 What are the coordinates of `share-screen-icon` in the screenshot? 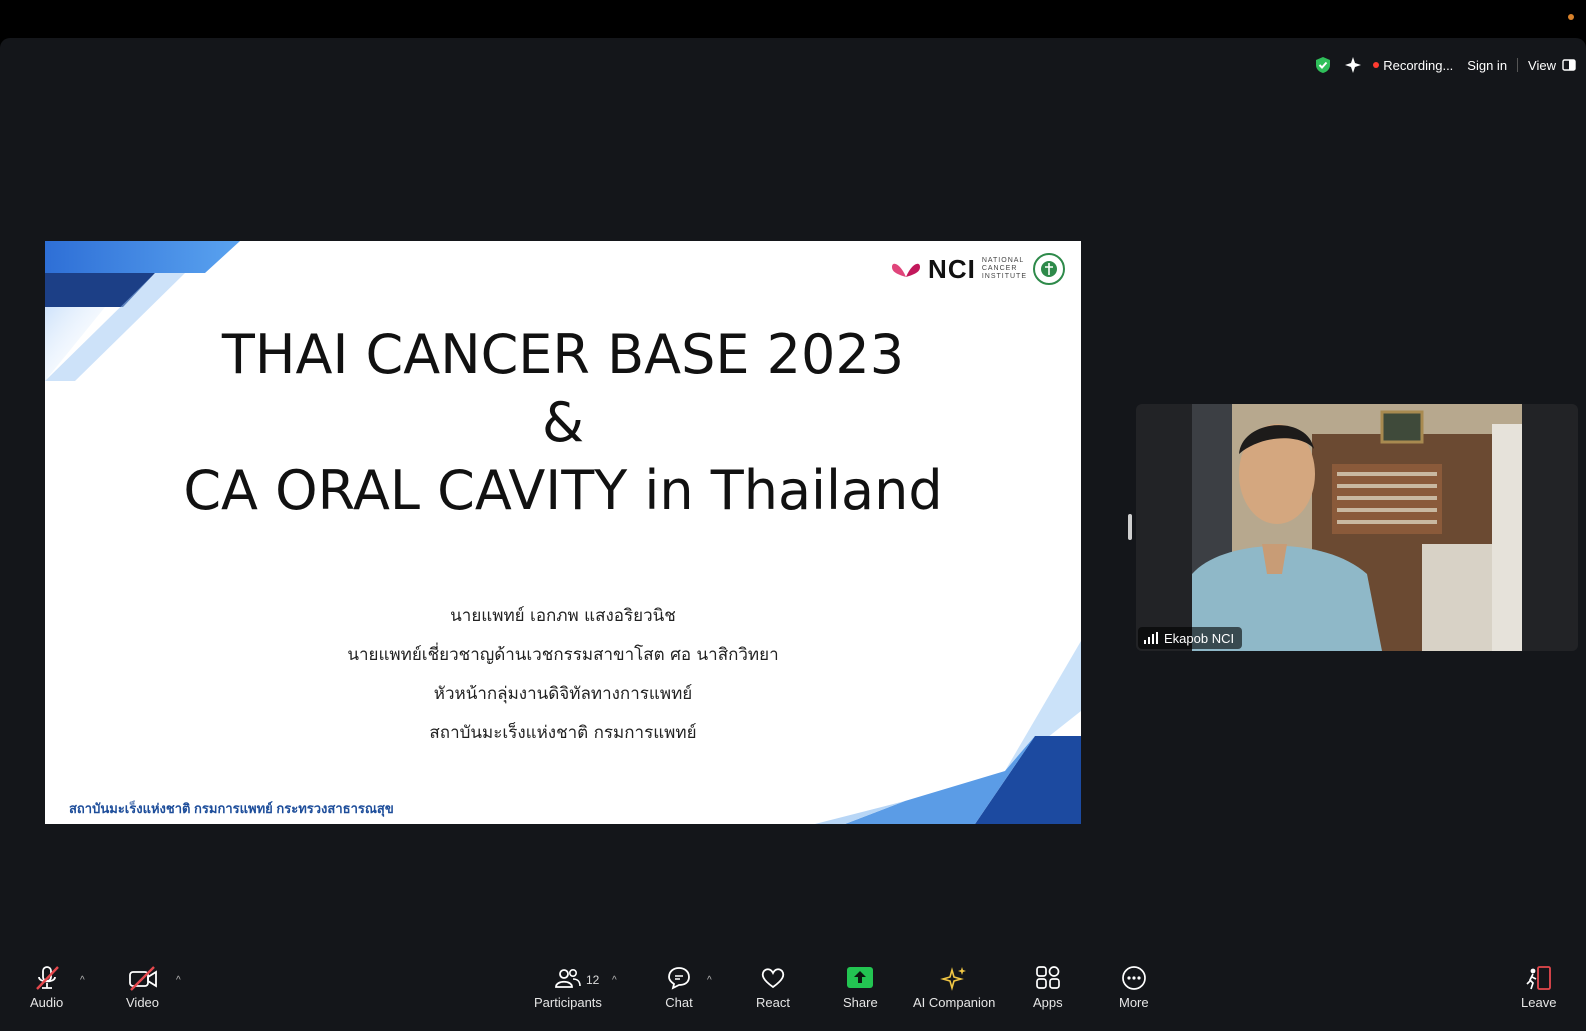 It's located at (860, 977).